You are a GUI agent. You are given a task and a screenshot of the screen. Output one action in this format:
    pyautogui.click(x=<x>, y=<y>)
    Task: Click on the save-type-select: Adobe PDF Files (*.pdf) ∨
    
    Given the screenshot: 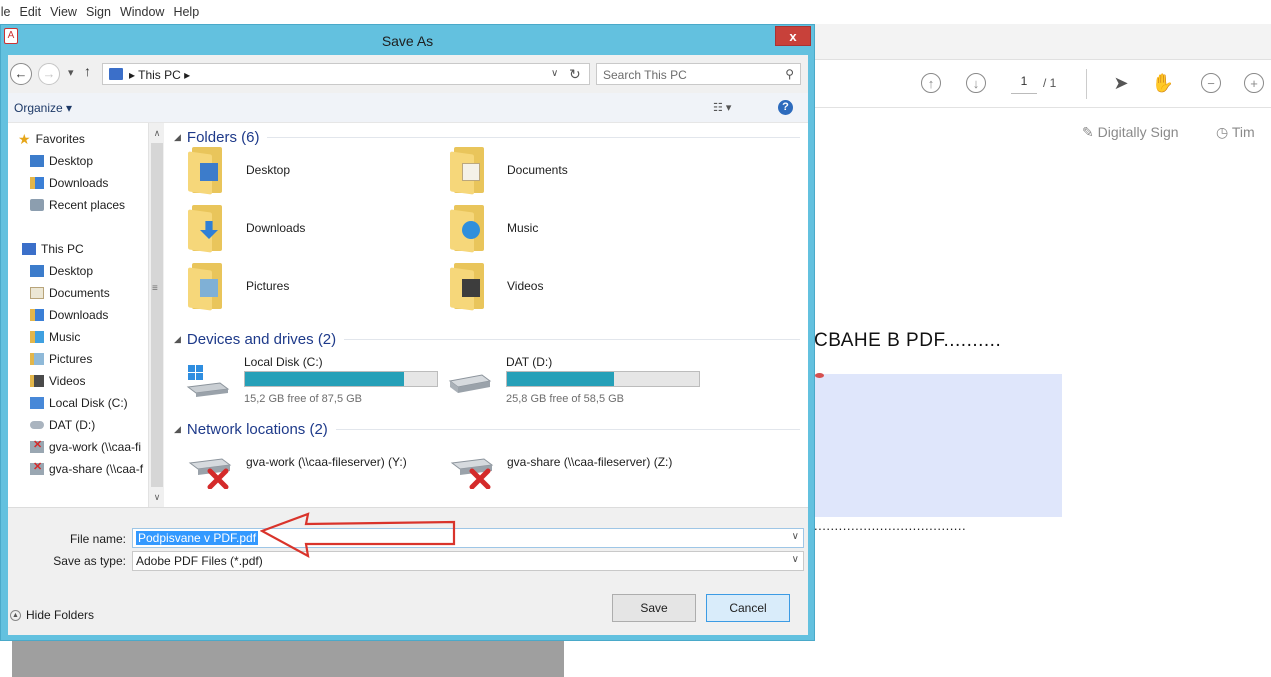 What is the action you would take?
    pyautogui.click(x=468, y=561)
    